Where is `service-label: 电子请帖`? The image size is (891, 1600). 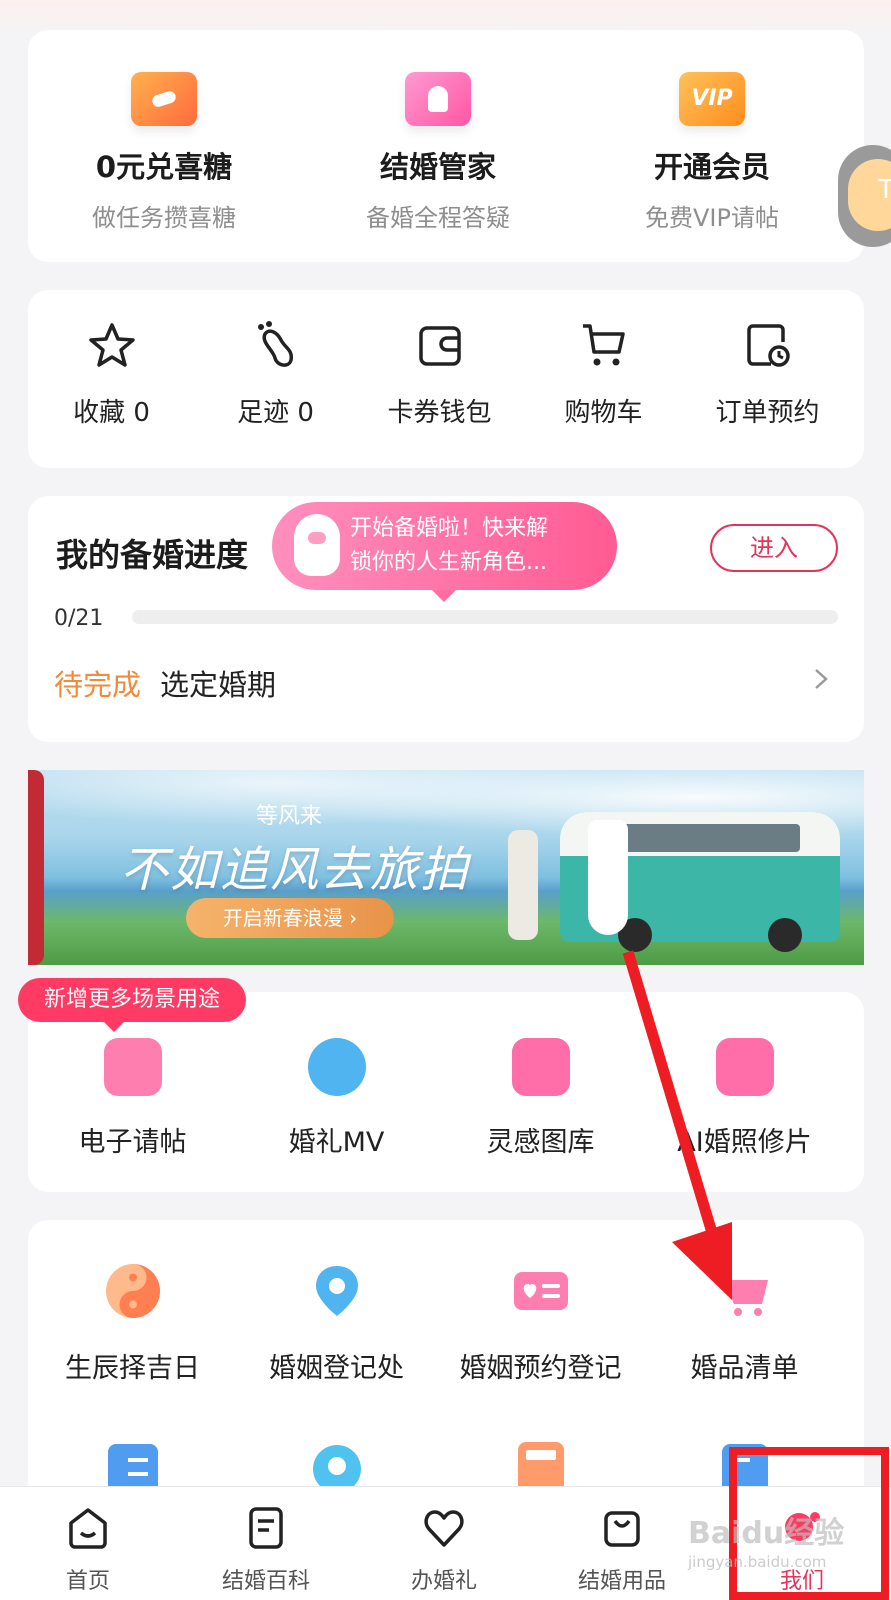
service-label: 电子请帖 is located at coordinates (132, 1142).